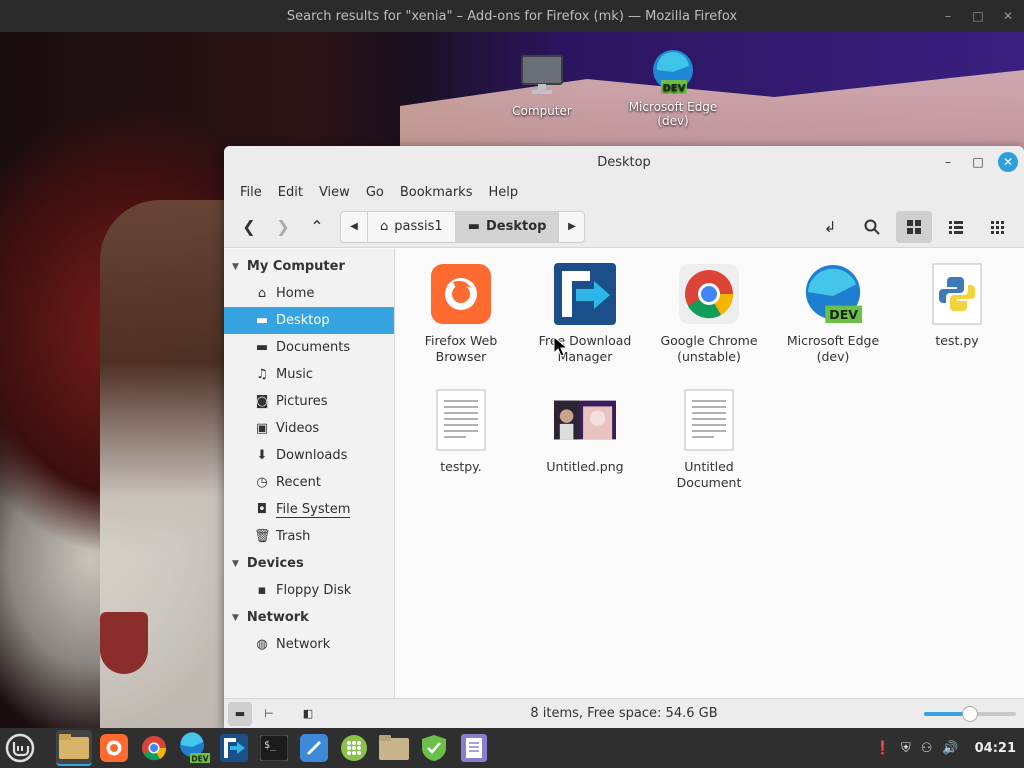  Describe the element at coordinates (906, 748) in the screenshot. I see `shield-tray-icon: ⛨` at that location.